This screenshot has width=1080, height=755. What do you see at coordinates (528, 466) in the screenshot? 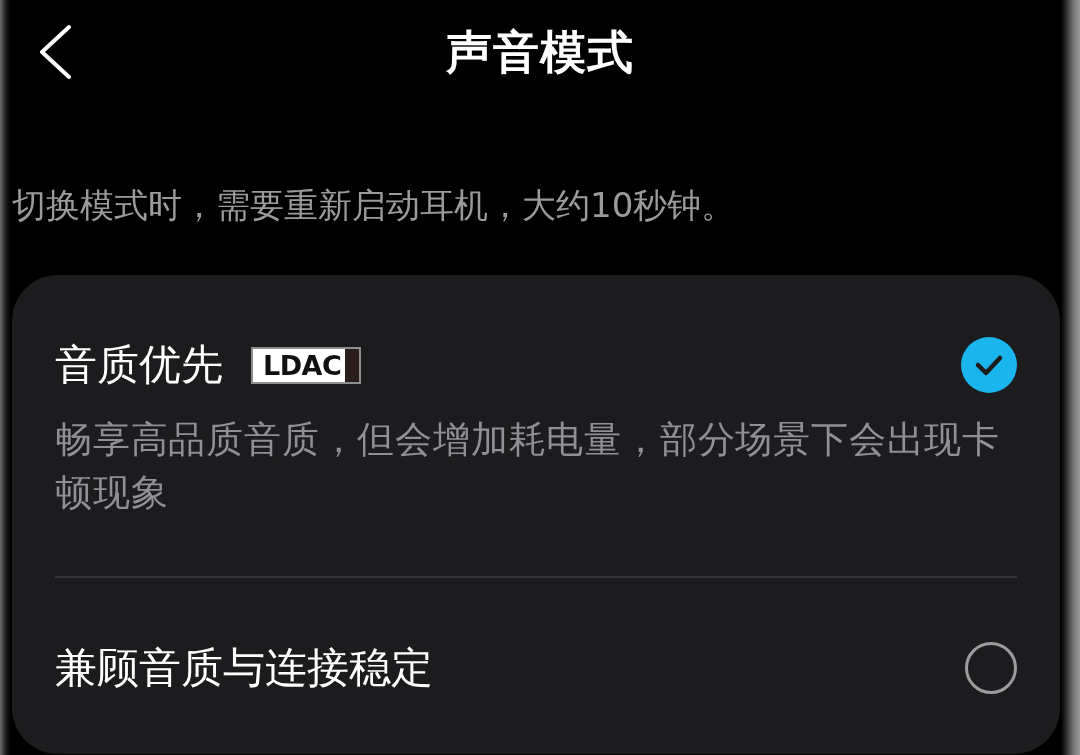
I see `option-description: 畅享高品质音质，但会增加耗电量，部分场景下会出现卡顿现象` at bounding box center [528, 466].